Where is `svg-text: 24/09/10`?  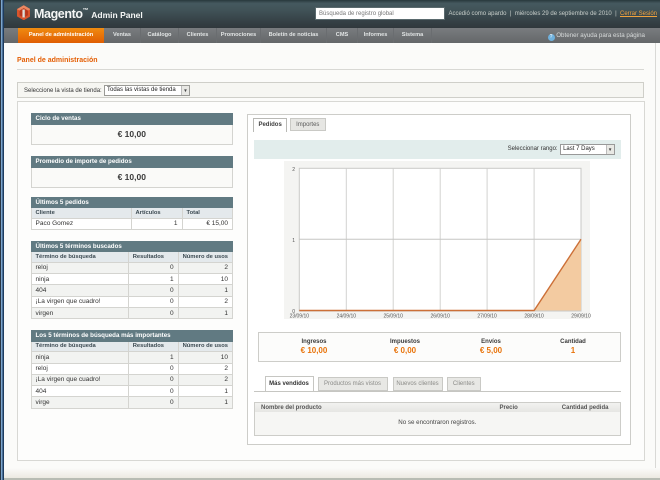 svg-text: 24/09/10 is located at coordinates (347, 317).